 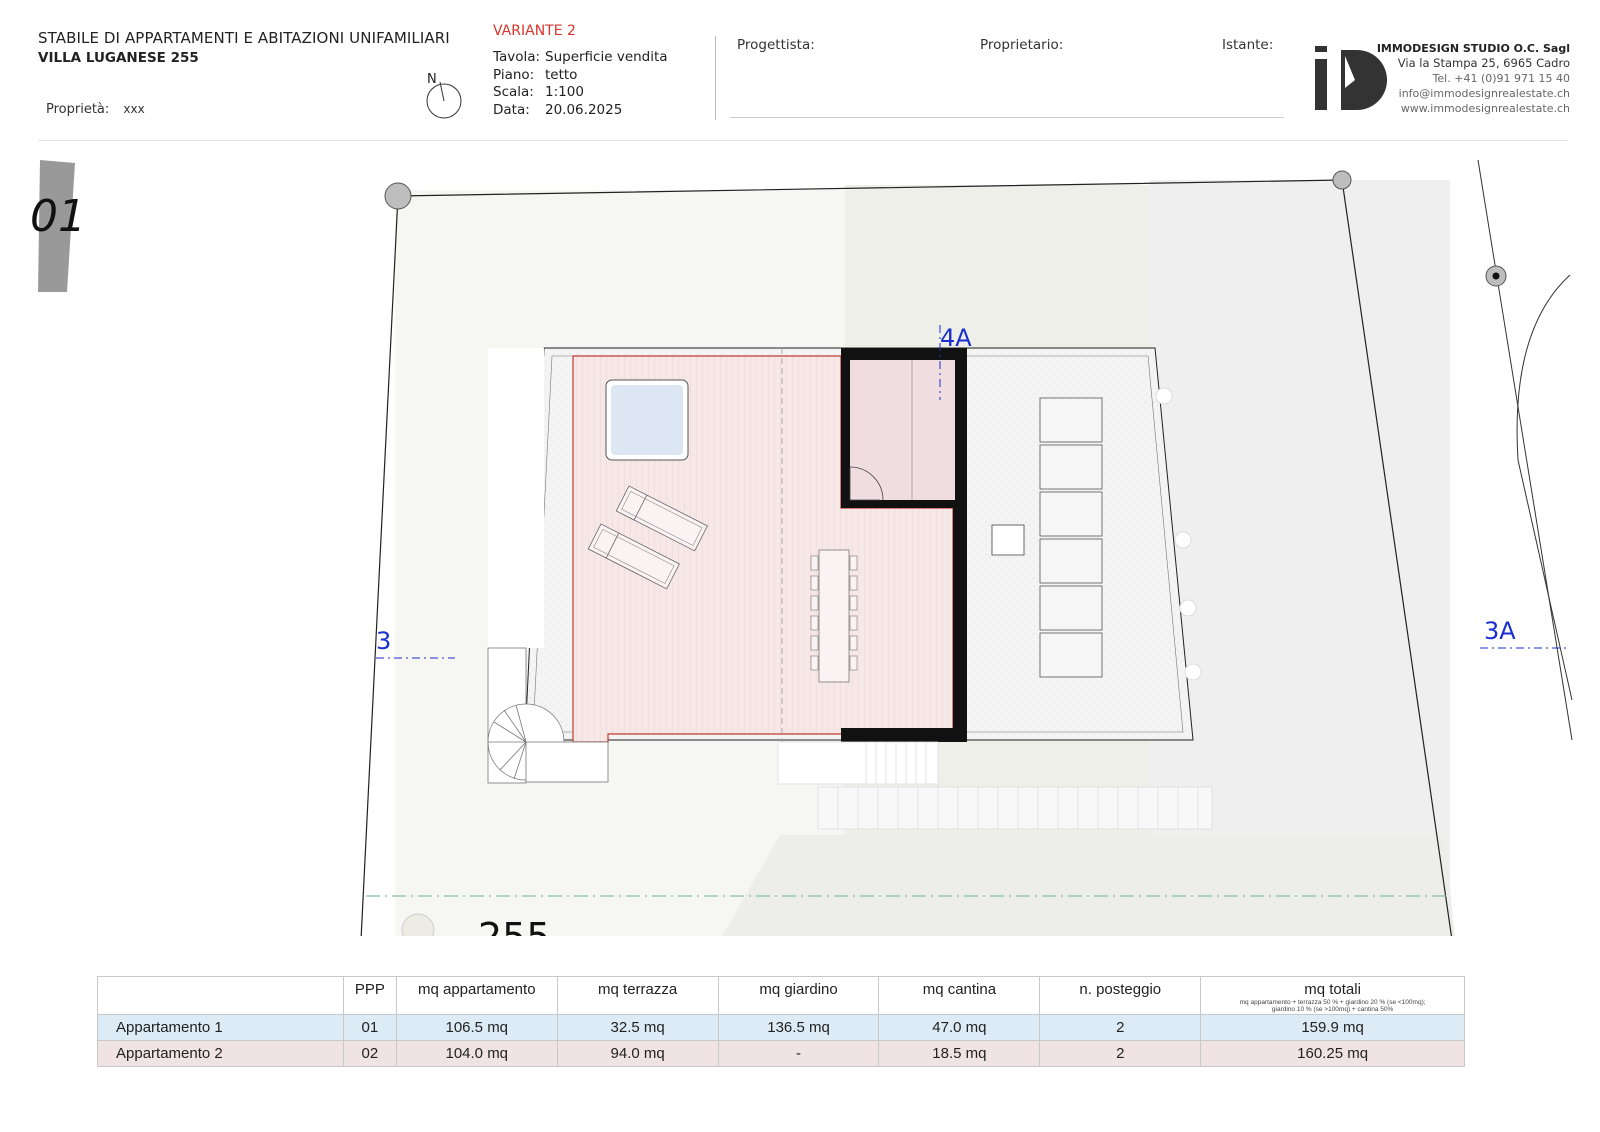 What do you see at coordinates (534, 31) in the screenshot?
I see `variant-label: VARIANTE 2` at bounding box center [534, 31].